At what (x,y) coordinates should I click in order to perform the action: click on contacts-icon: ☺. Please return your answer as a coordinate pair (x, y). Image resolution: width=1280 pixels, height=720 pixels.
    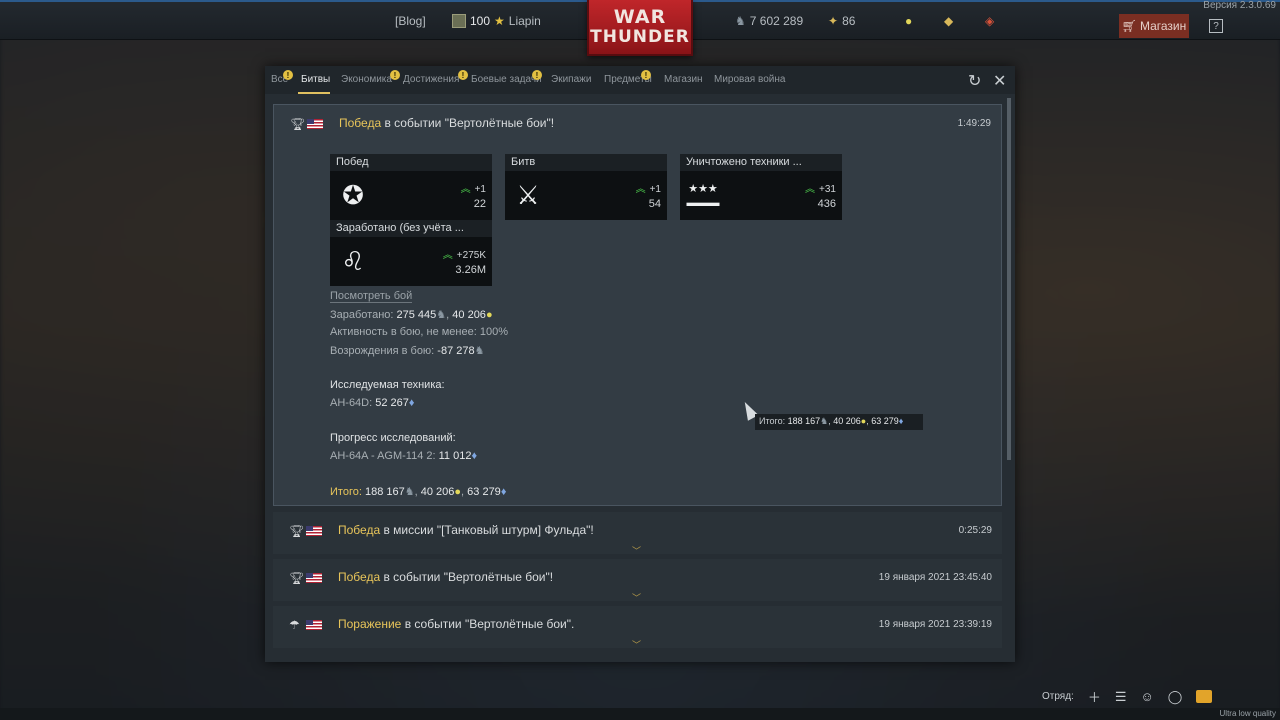
    Looking at the image, I should click on (1147, 696).